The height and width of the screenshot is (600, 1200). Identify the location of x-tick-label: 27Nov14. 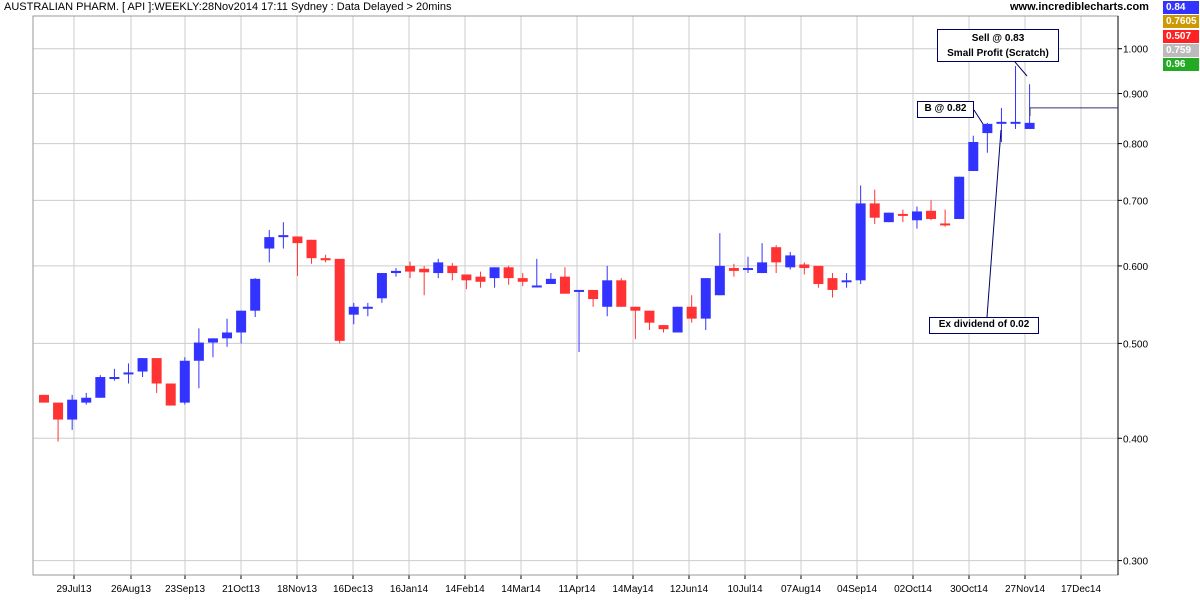
(1025, 589).